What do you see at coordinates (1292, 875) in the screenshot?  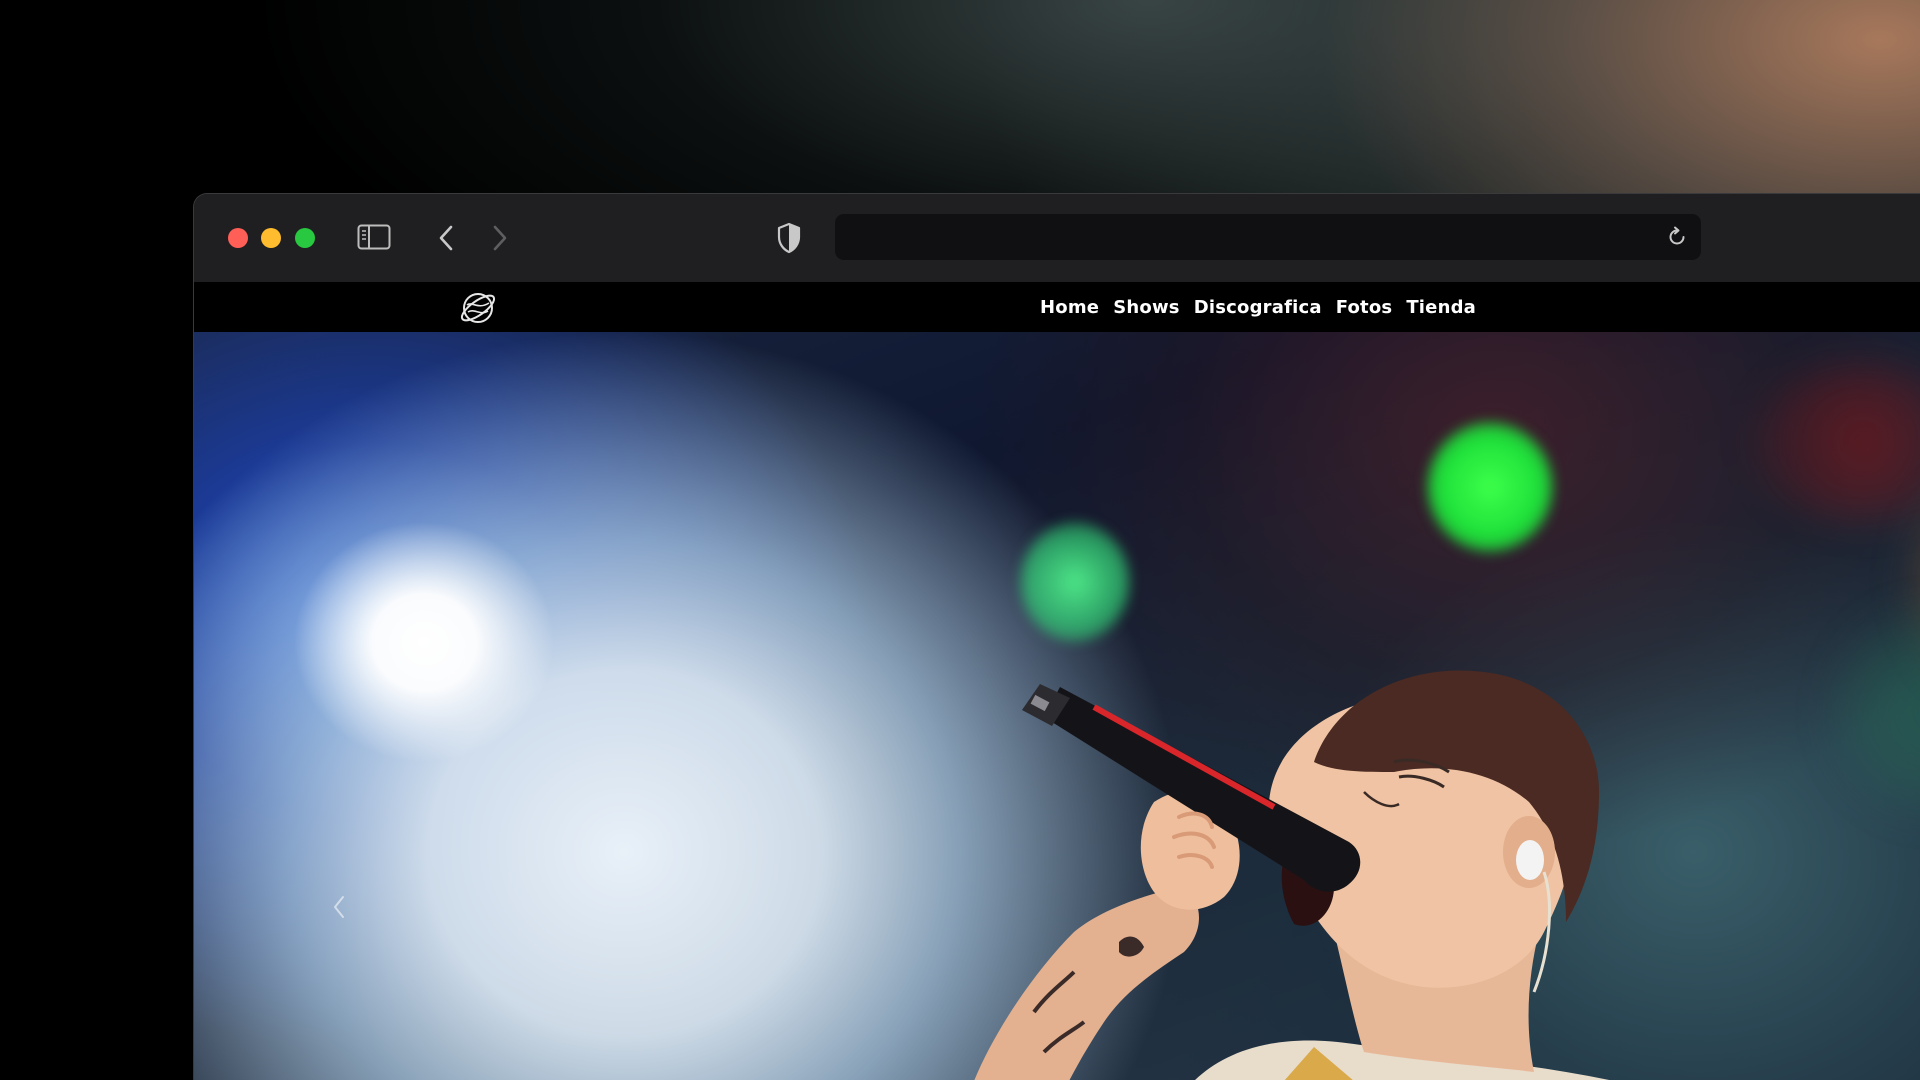 I see `singer-figure` at bounding box center [1292, 875].